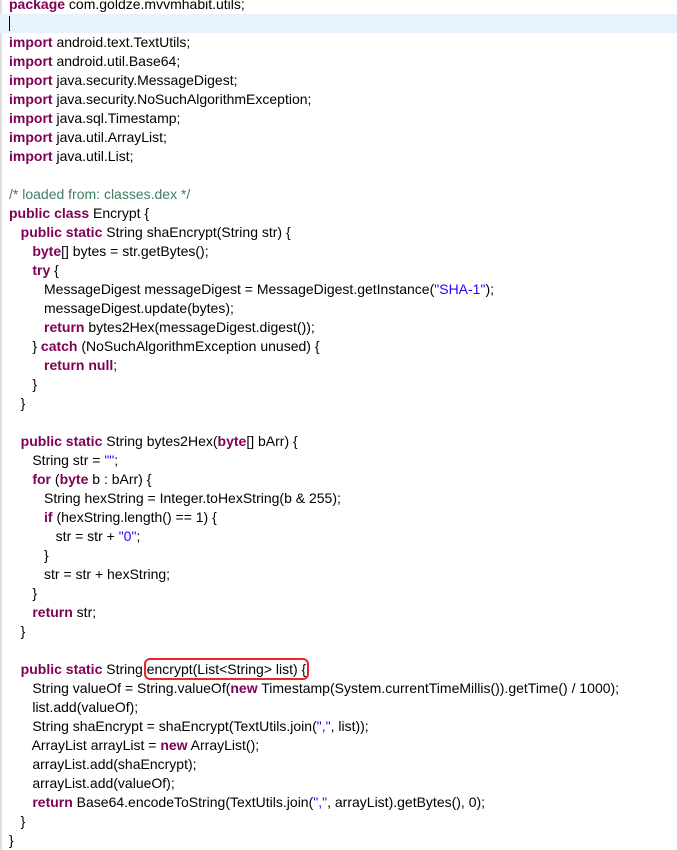 The width and height of the screenshot is (677, 850). What do you see at coordinates (160, 441) in the screenshot?
I see `code-text: String bytes2Hex(` at bounding box center [160, 441].